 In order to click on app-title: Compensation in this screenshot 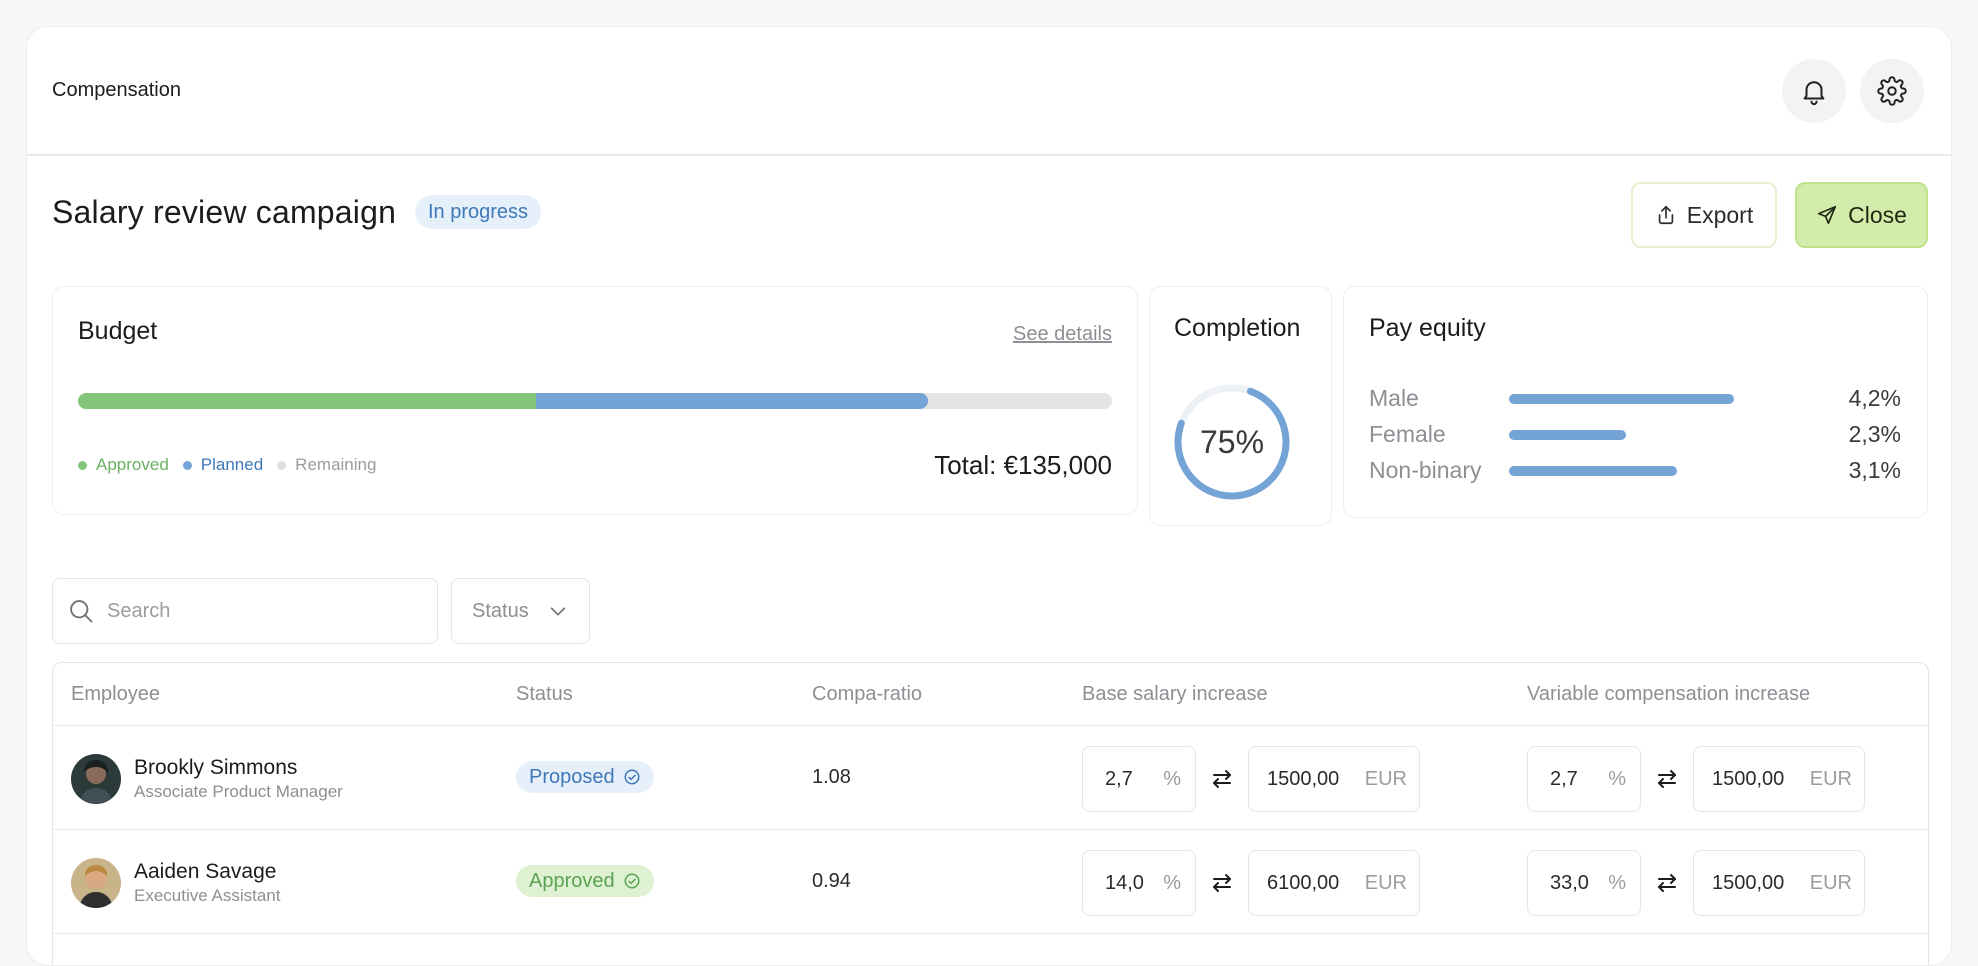, I will do `click(116, 90)`.